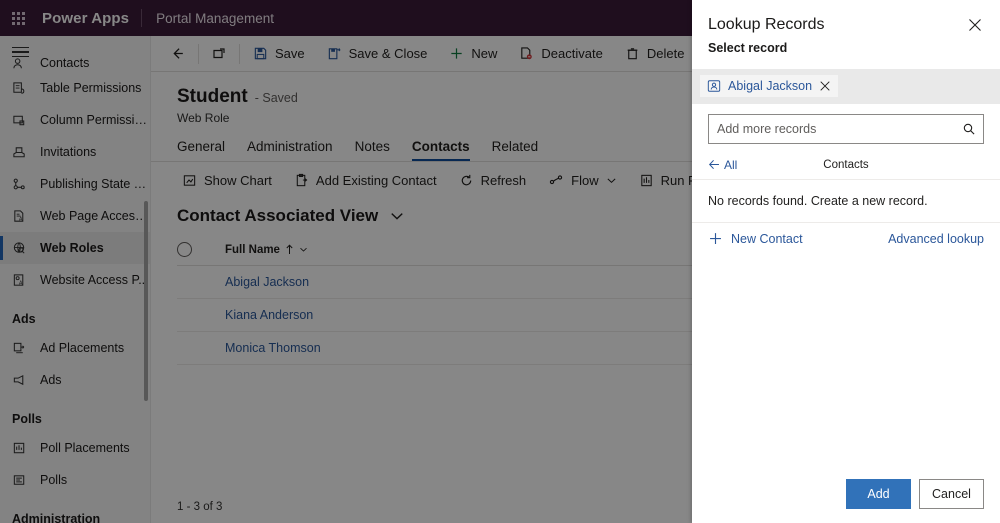  What do you see at coordinates (503, 180) in the screenshot?
I see `command-label: Refresh` at bounding box center [503, 180].